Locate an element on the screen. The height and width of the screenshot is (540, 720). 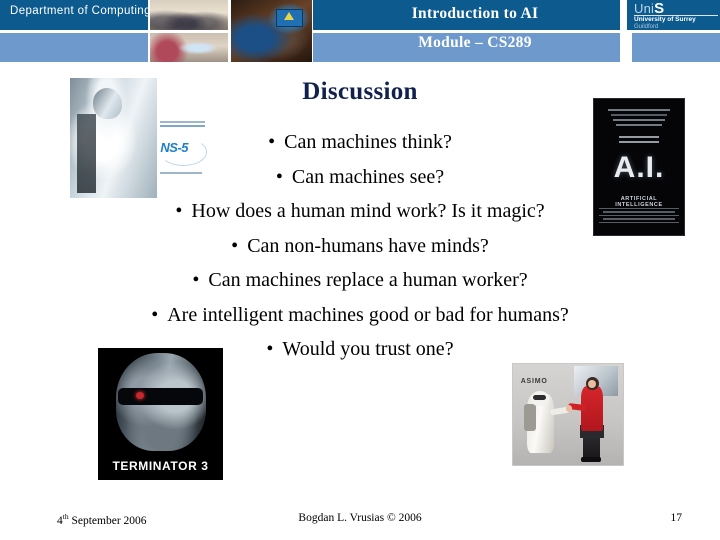
logo-divider is located at coordinates (676, 15).